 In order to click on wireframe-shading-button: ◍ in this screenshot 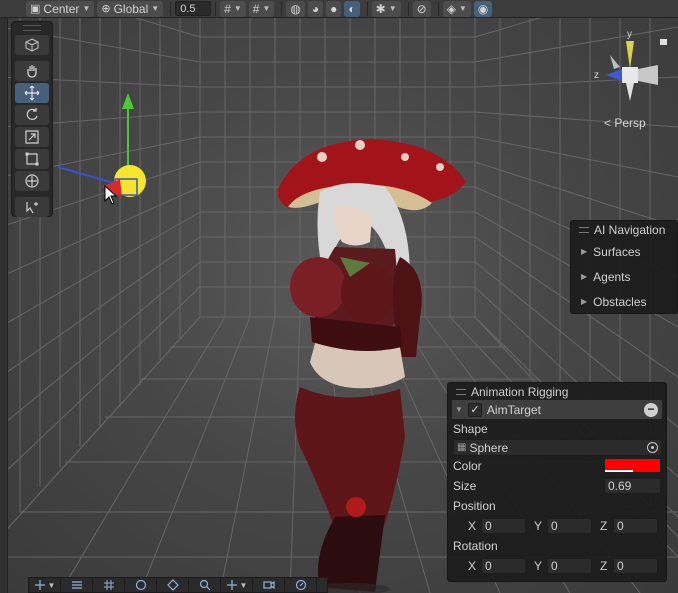, I will do `click(295, 8)`.